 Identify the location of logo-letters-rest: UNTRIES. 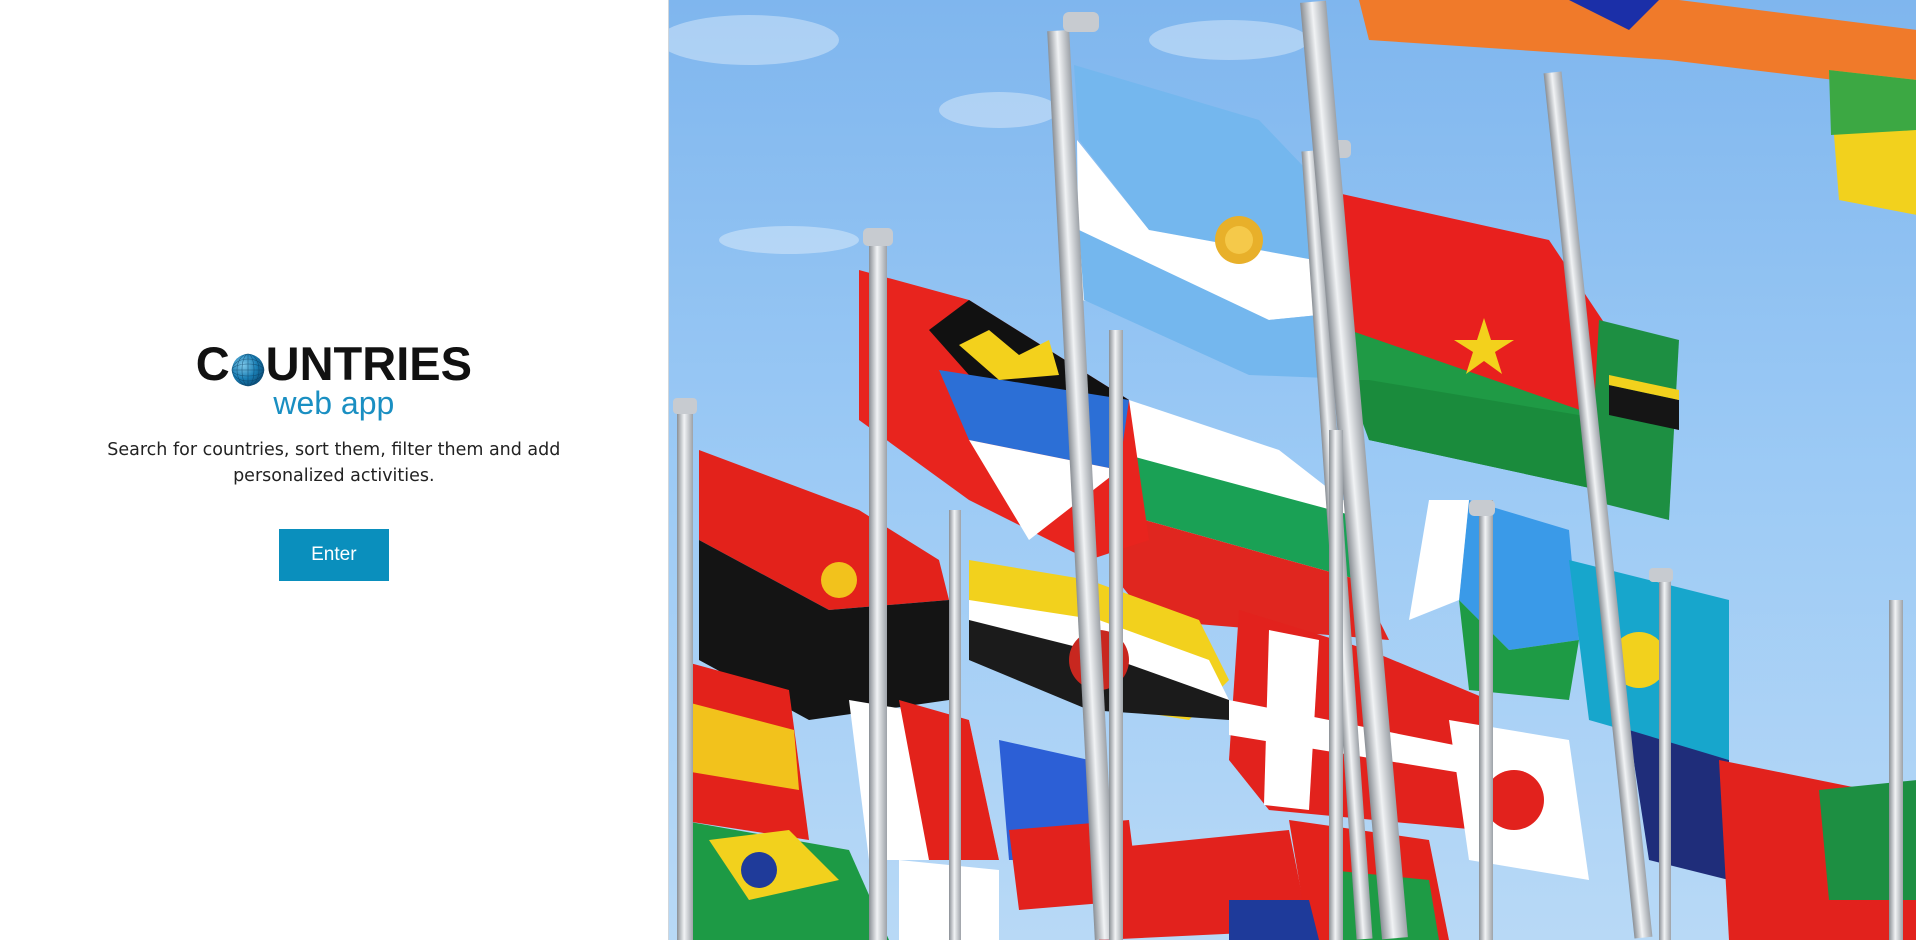
(368, 363).